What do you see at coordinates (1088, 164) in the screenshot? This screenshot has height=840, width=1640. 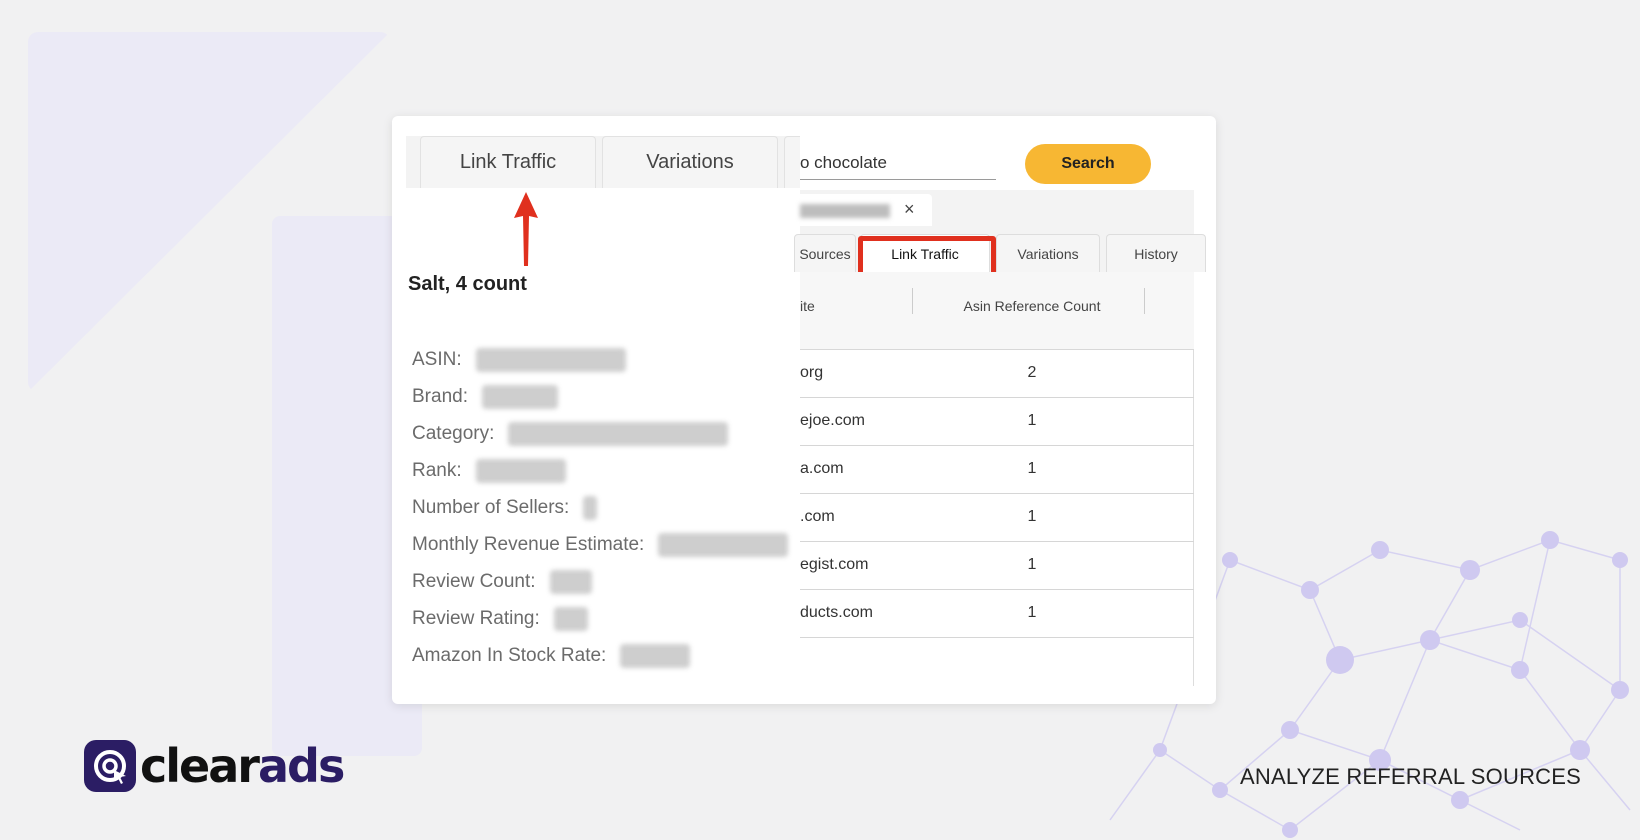 I see `search-button: Search` at bounding box center [1088, 164].